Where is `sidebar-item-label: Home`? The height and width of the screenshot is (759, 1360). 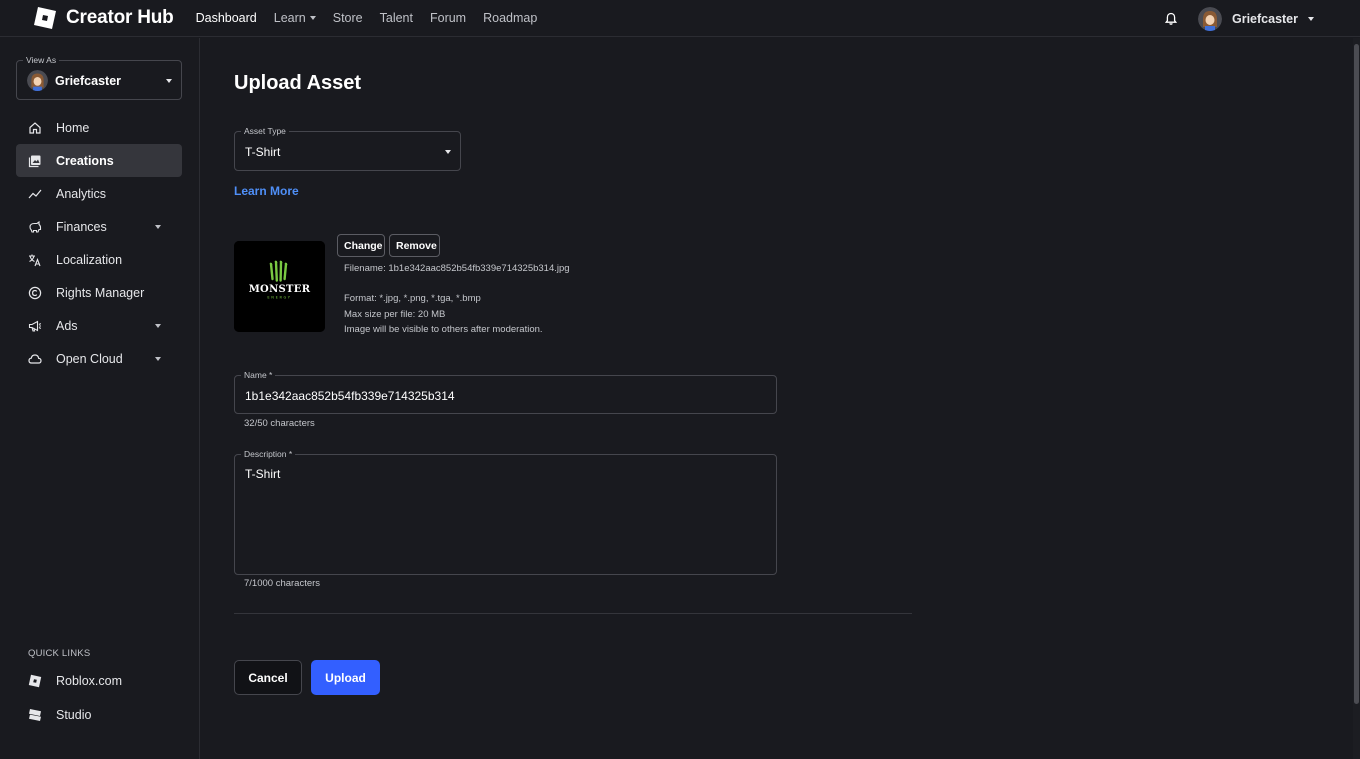
sidebar-item-label: Home is located at coordinates (73, 127).